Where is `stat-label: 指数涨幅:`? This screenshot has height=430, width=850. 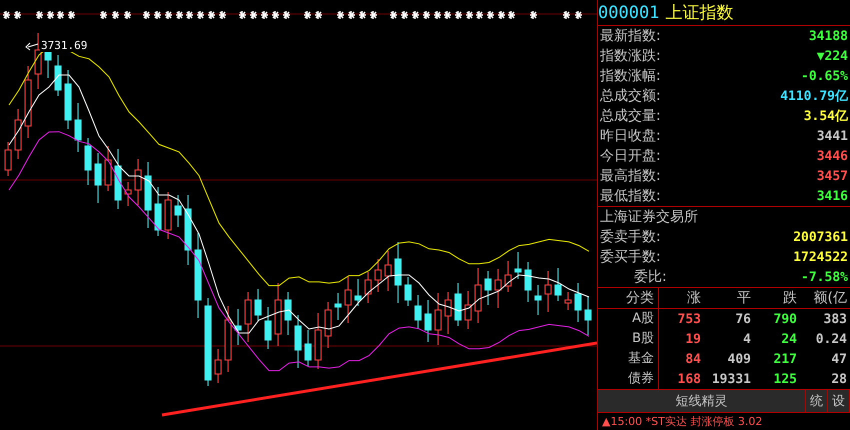
stat-label: 指数涨幅: is located at coordinates (630, 76).